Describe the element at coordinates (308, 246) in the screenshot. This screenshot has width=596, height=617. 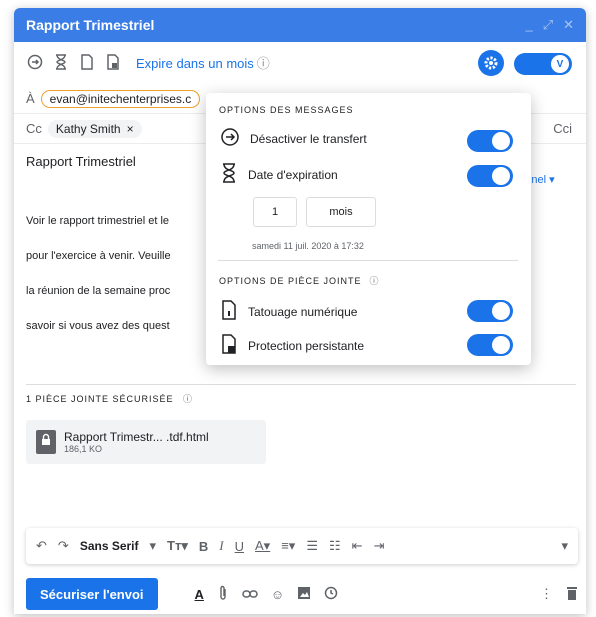
I see `expiration-date-text: samedi 11 juil. 2020 à 17:32` at that location.